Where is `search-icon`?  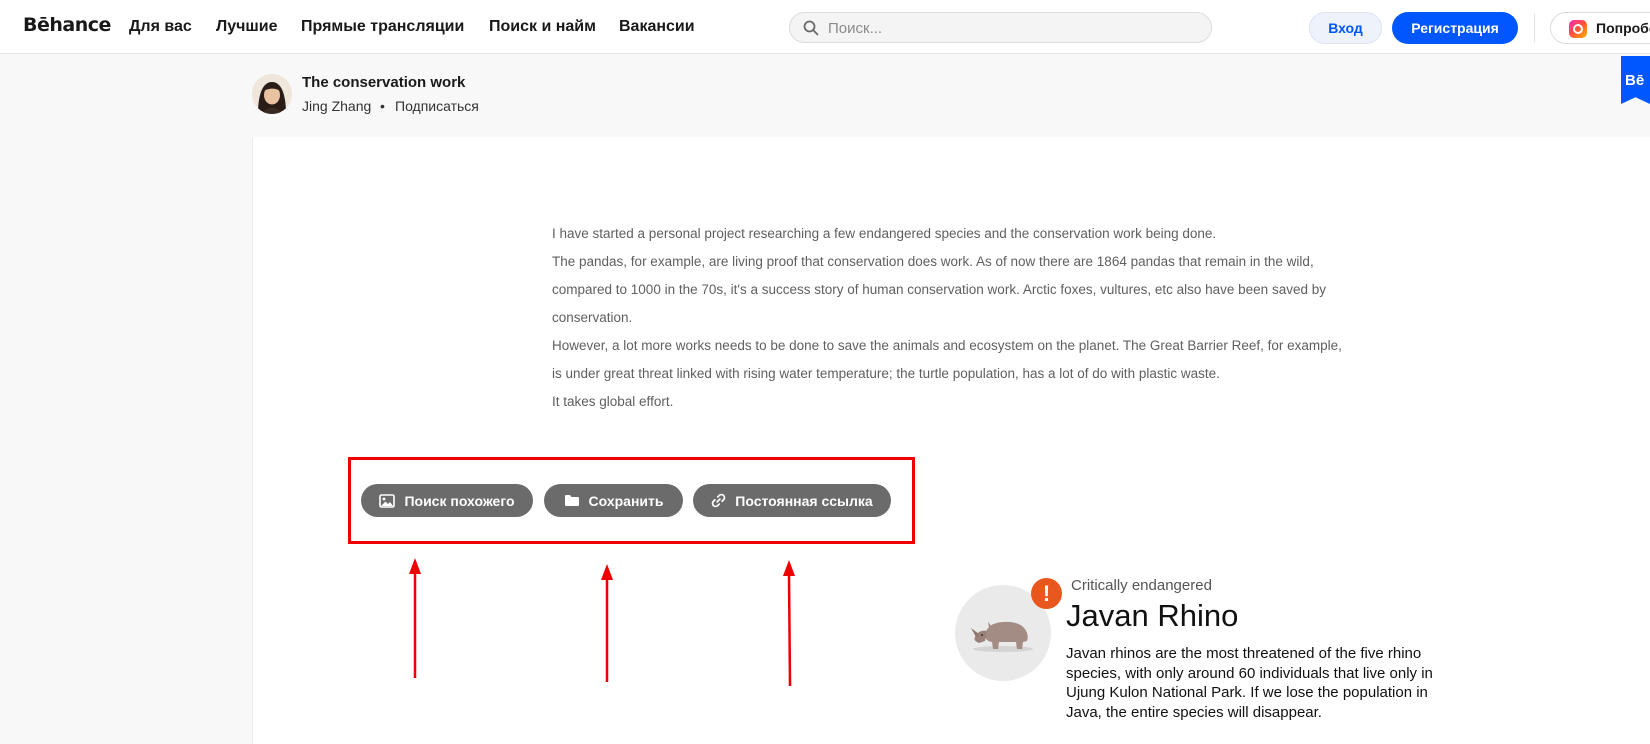 search-icon is located at coordinates (811, 28).